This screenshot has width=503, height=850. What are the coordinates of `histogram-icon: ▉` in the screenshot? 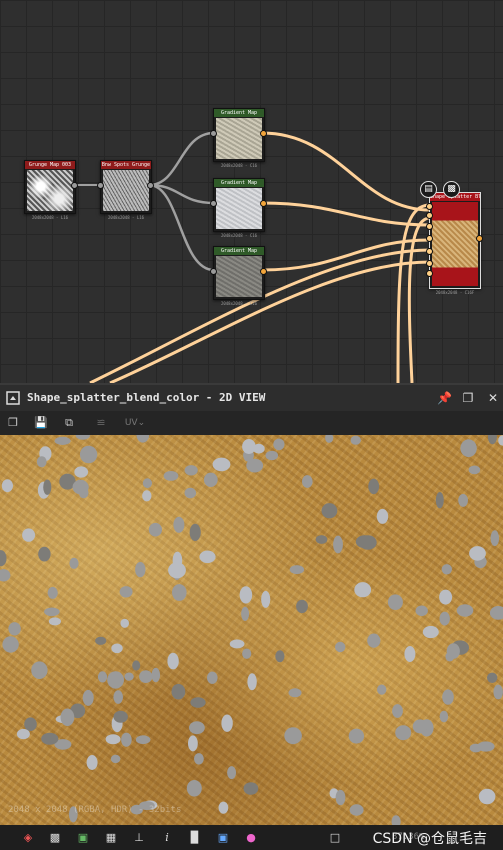 It's located at (195, 838).